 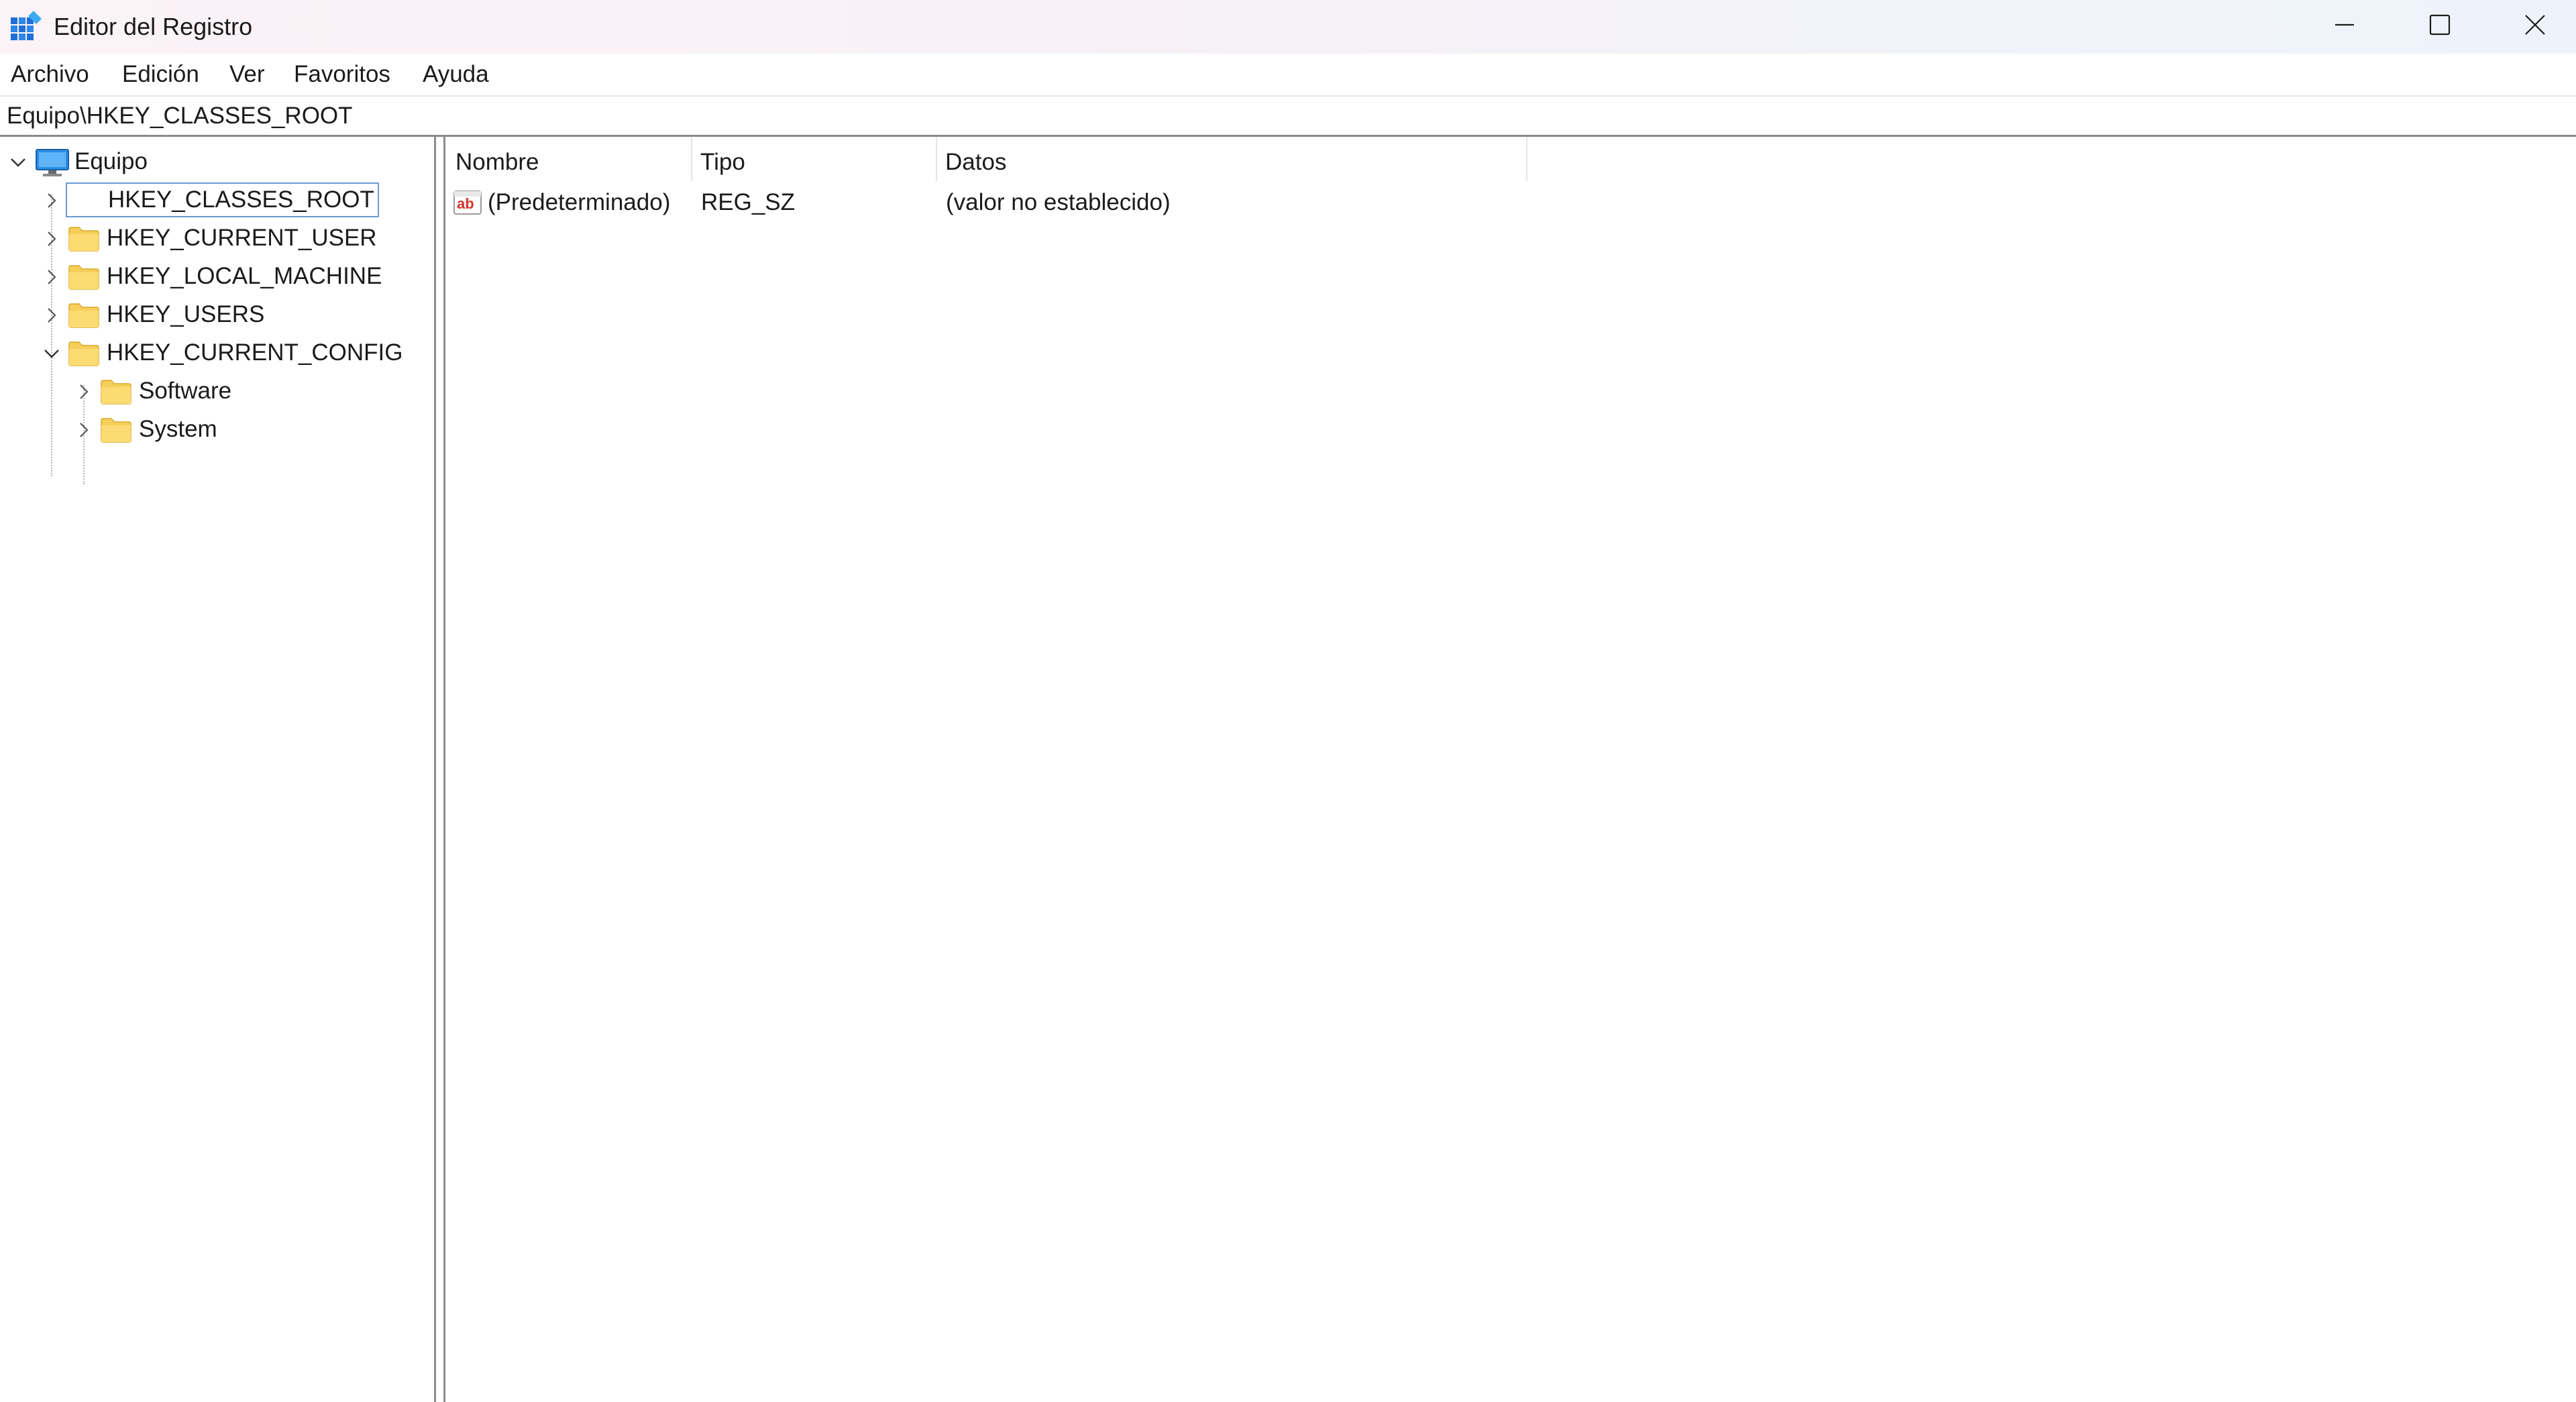 What do you see at coordinates (241, 239) in the screenshot?
I see `tree-label-hkey-current-user: HKEY_CURRENT_USER` at bounding box center [241, 239].